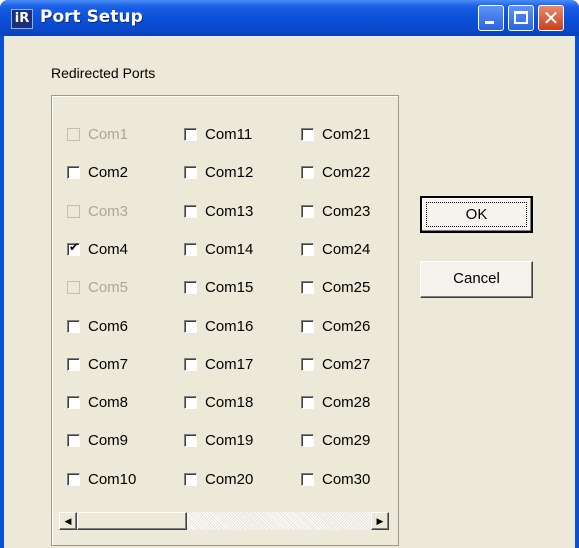 This screenshot has width=579, height=548. I want to click on port-checkbox: Com10, so click(101, 479).